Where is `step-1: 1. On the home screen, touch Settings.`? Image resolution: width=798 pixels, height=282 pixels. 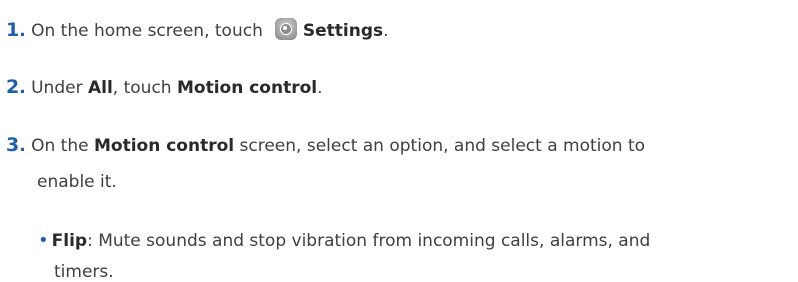 step-1: 1. On the home screen, touch Settings. is located at coordinates (197, 29).